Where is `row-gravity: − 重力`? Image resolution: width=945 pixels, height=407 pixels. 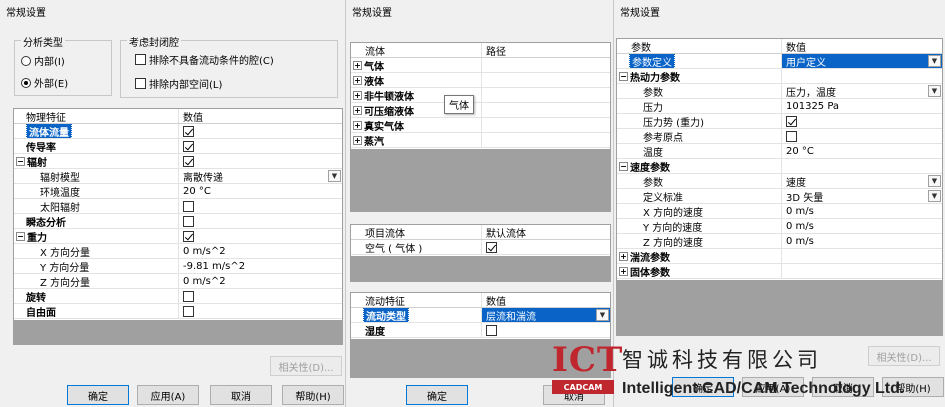
row-gravity: − 重力 is located at coordinates (178, 236).